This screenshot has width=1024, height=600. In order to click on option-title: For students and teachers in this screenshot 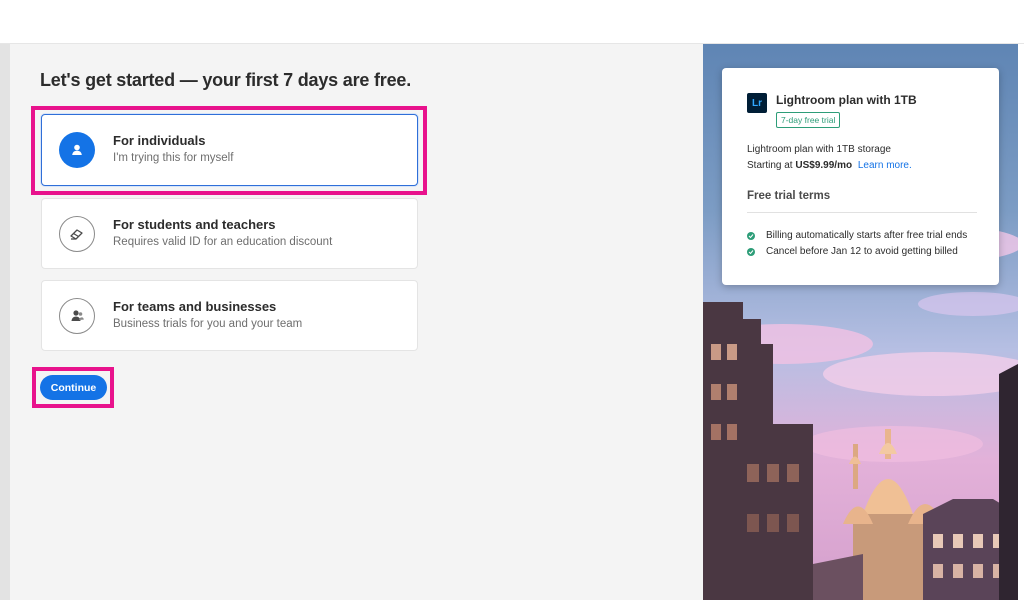, I will do `click(194, 224)`.